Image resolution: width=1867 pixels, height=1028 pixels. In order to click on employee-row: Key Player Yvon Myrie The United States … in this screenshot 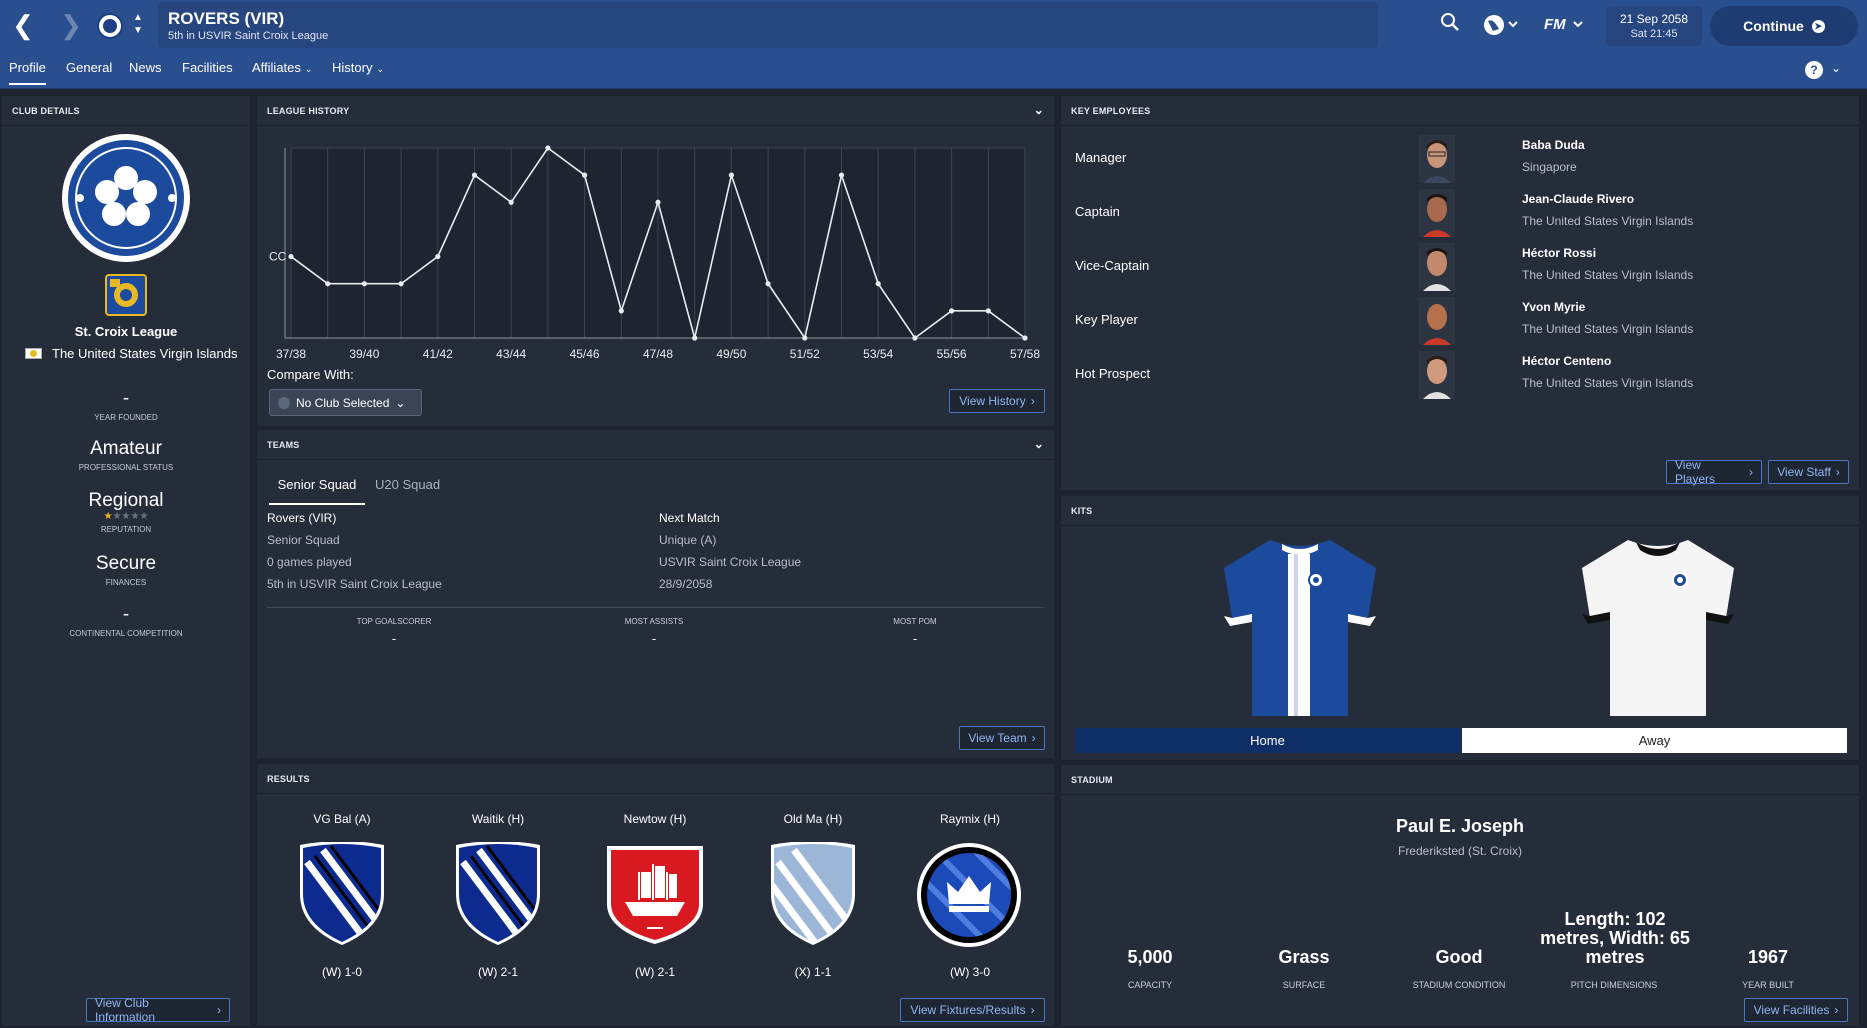, I will do `click(1460, 321)`.